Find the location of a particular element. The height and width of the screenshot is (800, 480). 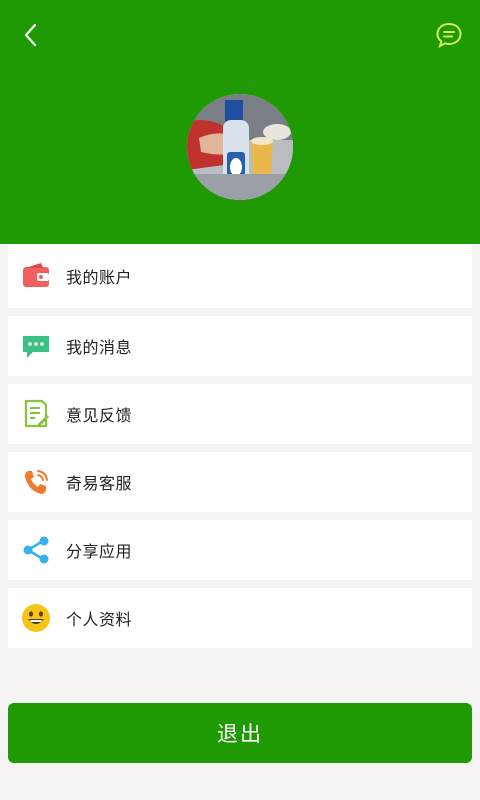

share-icon is located at coordinates (36, 550).